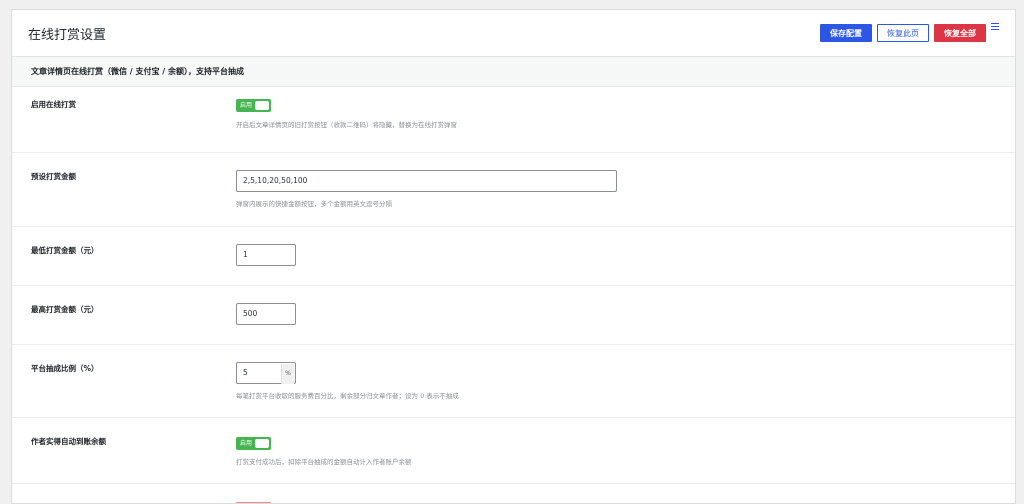  What do you see at coordinates (513, 33) in the screenshot?
I see `panel-header: 在线打赏设置 保存配置 恢复此页 恢复全部` at bounding box center [513, 33].